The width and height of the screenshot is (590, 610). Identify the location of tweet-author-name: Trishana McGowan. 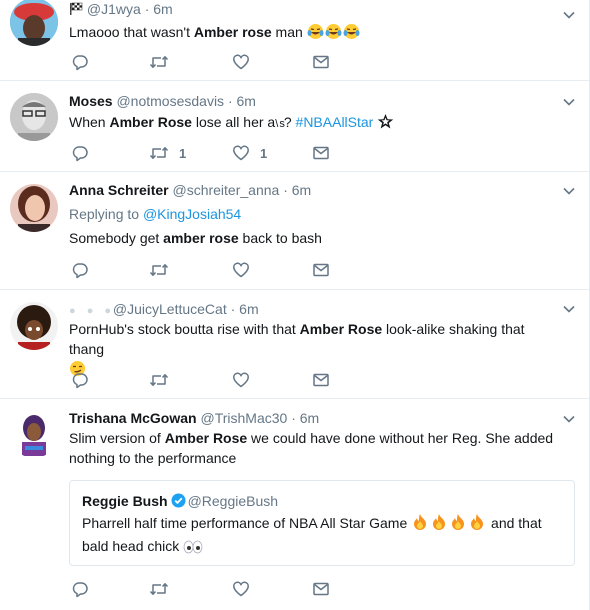
(133, 418).